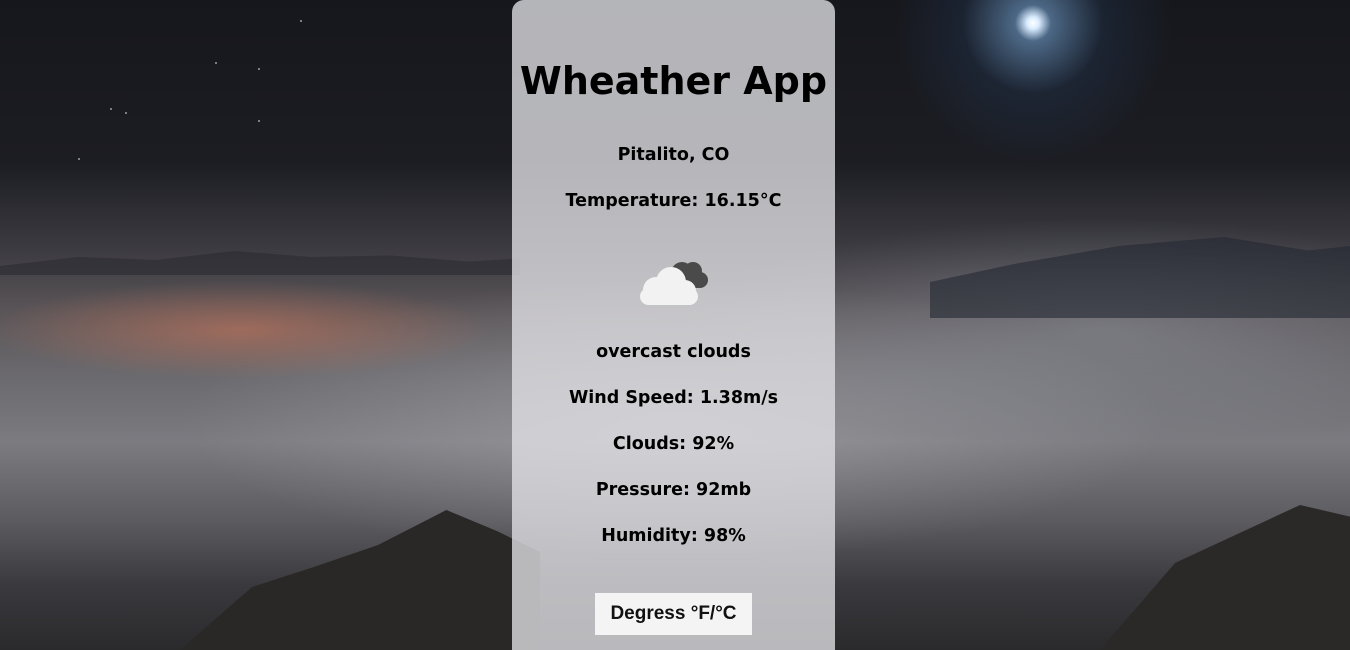 The height and width of the screenshot is (650, 1350). Describe the element at coordinates (673, 614) in the screenshot. I see `toggle-units-button: Degress °F/°C` at that location.